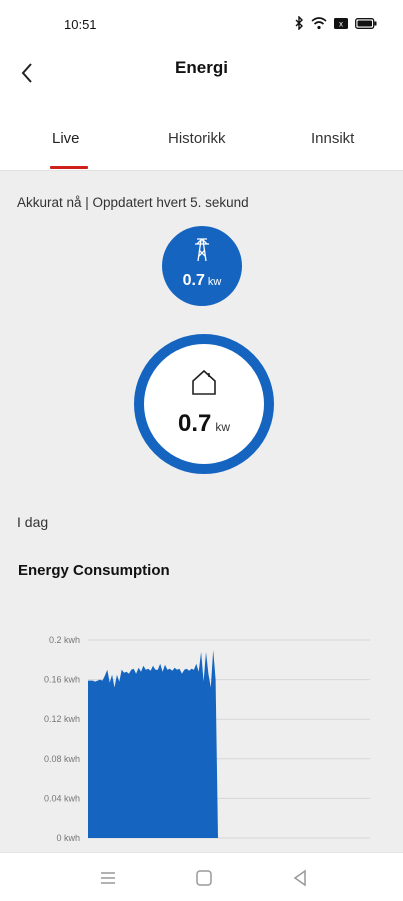 The image size is (403, 901). Describe the element at coordinates (299, 23) in the screenshot. I see `bluetooth-icon` at that location.